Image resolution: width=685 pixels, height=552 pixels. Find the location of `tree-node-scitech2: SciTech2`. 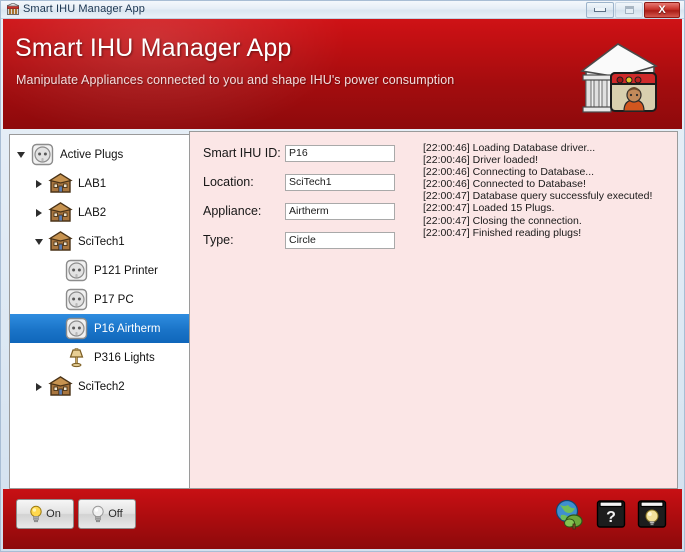

tree-node-scitech2: SciTech2 is located at coordinates (99, 386).